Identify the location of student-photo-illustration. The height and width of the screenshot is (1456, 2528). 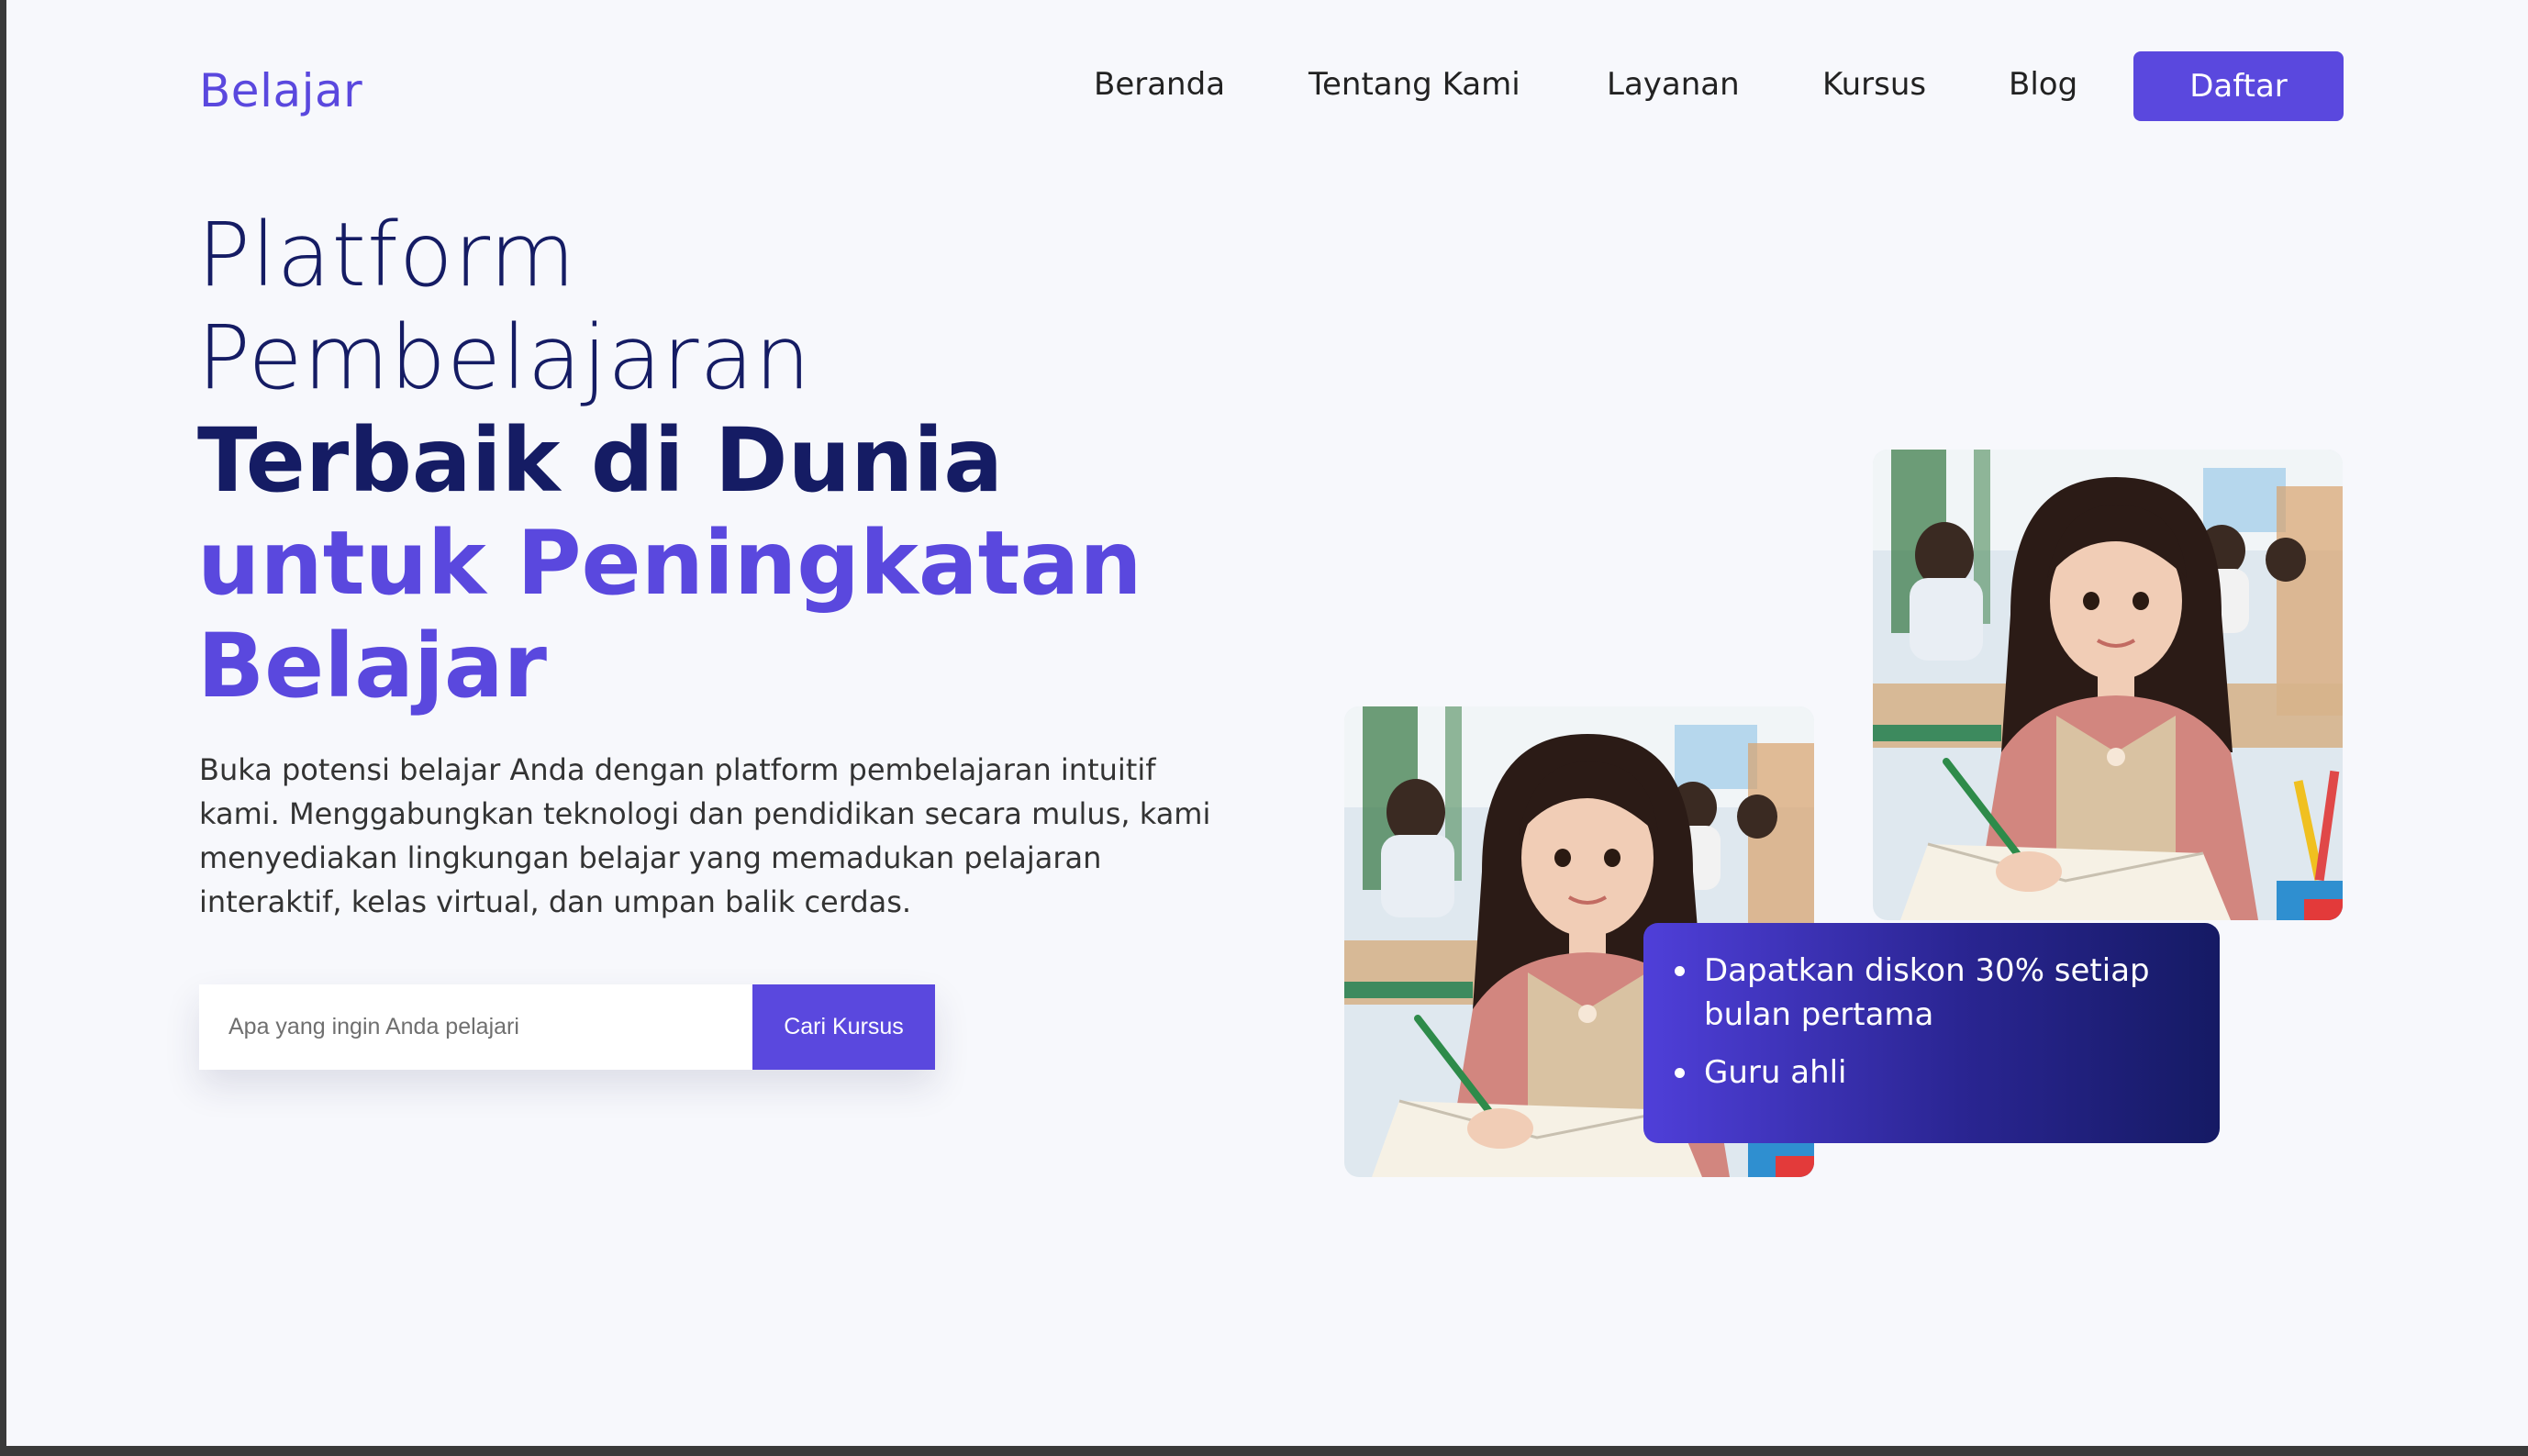
(2108, 685).